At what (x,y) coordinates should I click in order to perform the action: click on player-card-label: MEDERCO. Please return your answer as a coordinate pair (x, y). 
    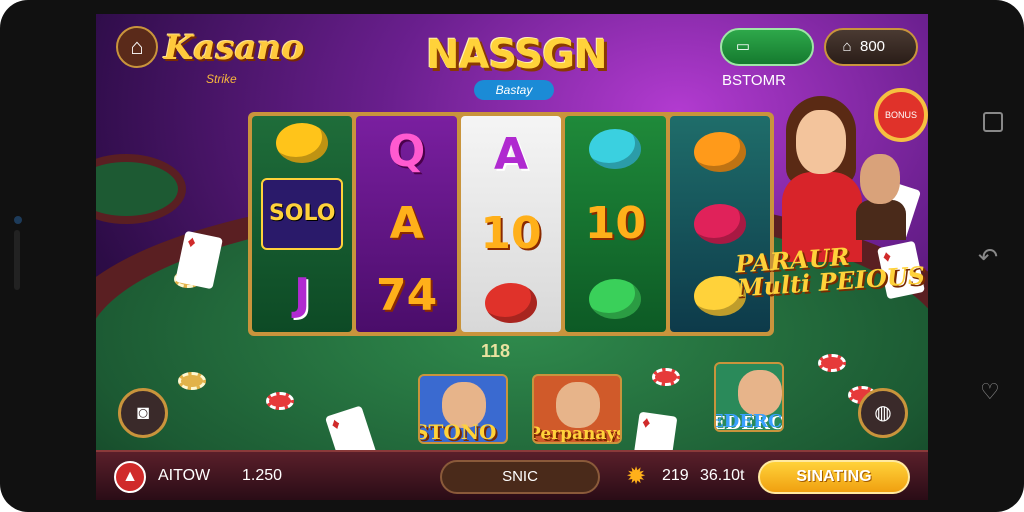
    Looking at the image, I should click on (749, 421).